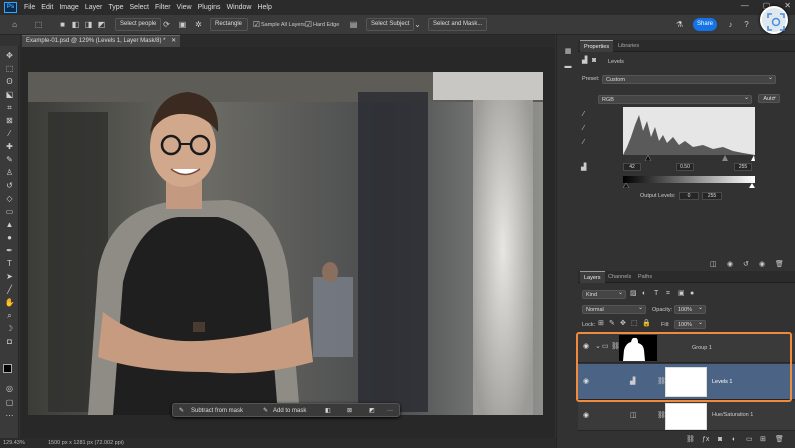 The height and width of the screenshot is (448, 795). Describe the element at coordinates (9, 224) in the screenshot. I see `blur-tool-icon: ▲` at that location.